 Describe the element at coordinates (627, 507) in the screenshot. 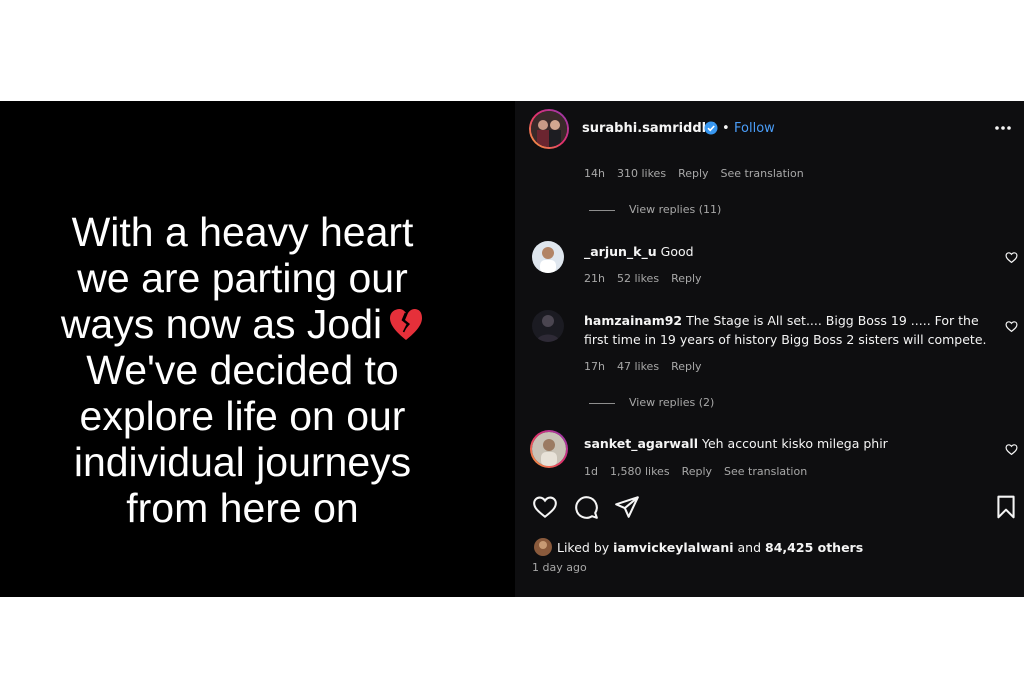

I see `share-icon` at that location.